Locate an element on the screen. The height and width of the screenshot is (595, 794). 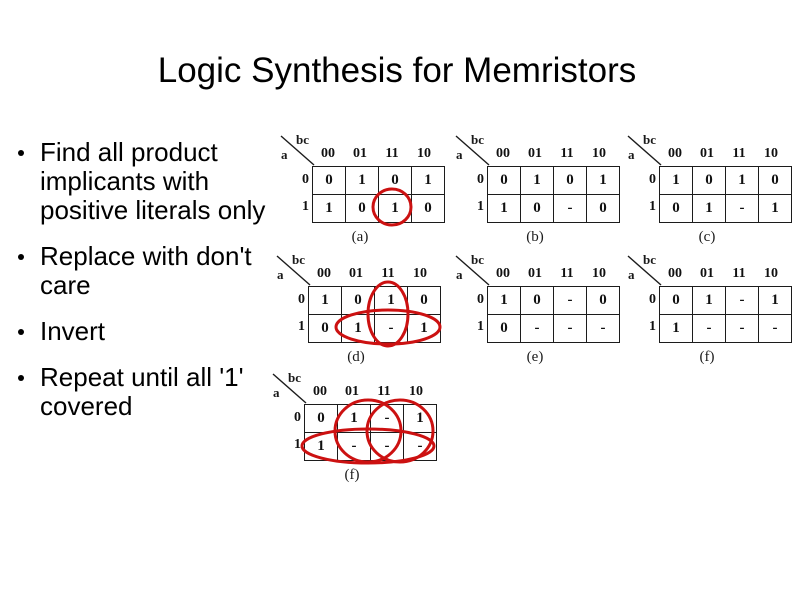
karnaugh-map-b: bc a 00 01 11 10 0 1 0 1 0 1 1 0-0 (b) is located at coordinates (537, 188).